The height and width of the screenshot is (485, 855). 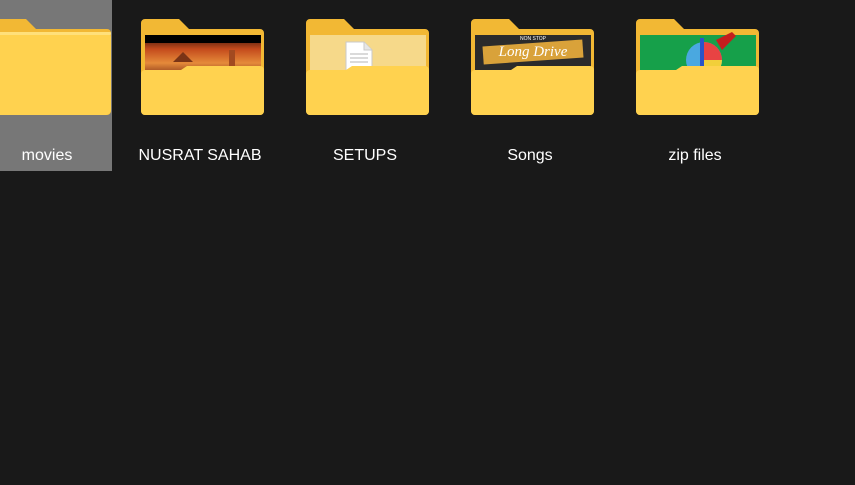 What do you see at coordinates (47, 155) in the screenshot?
I see `folder-label: movies` at bounding box center [47, 155].